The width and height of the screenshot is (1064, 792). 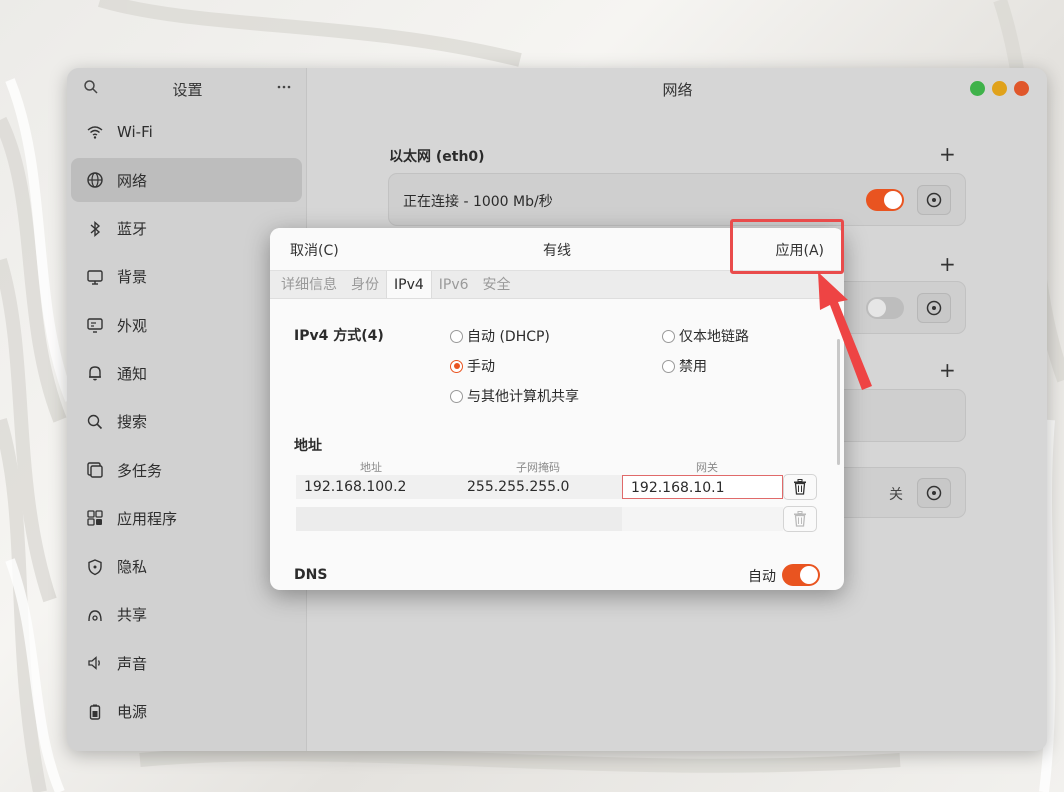 What do you see at coordinates (339, 336) in the screenshot?
I see `ipv4-method-label: IPv4 方式(4)` at bounding box center [339, 336].